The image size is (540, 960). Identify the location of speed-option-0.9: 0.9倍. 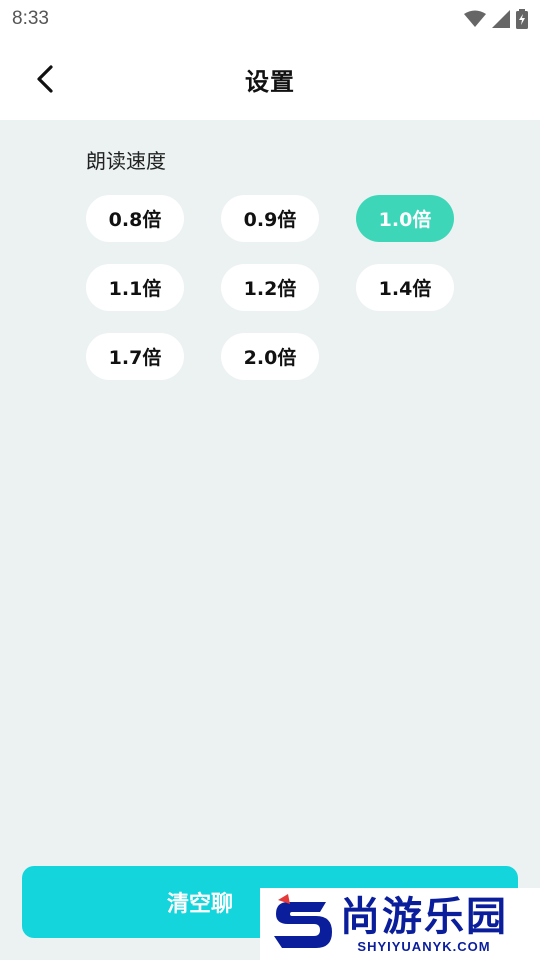
(270, 218).